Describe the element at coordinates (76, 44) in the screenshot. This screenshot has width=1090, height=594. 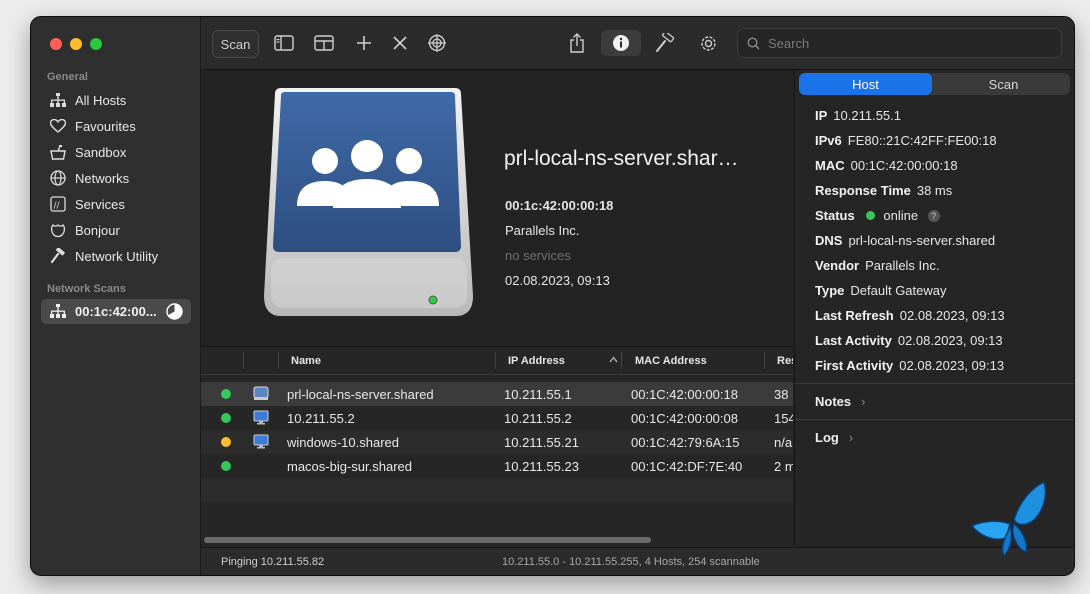
I see `minimize-window-button` at that location.